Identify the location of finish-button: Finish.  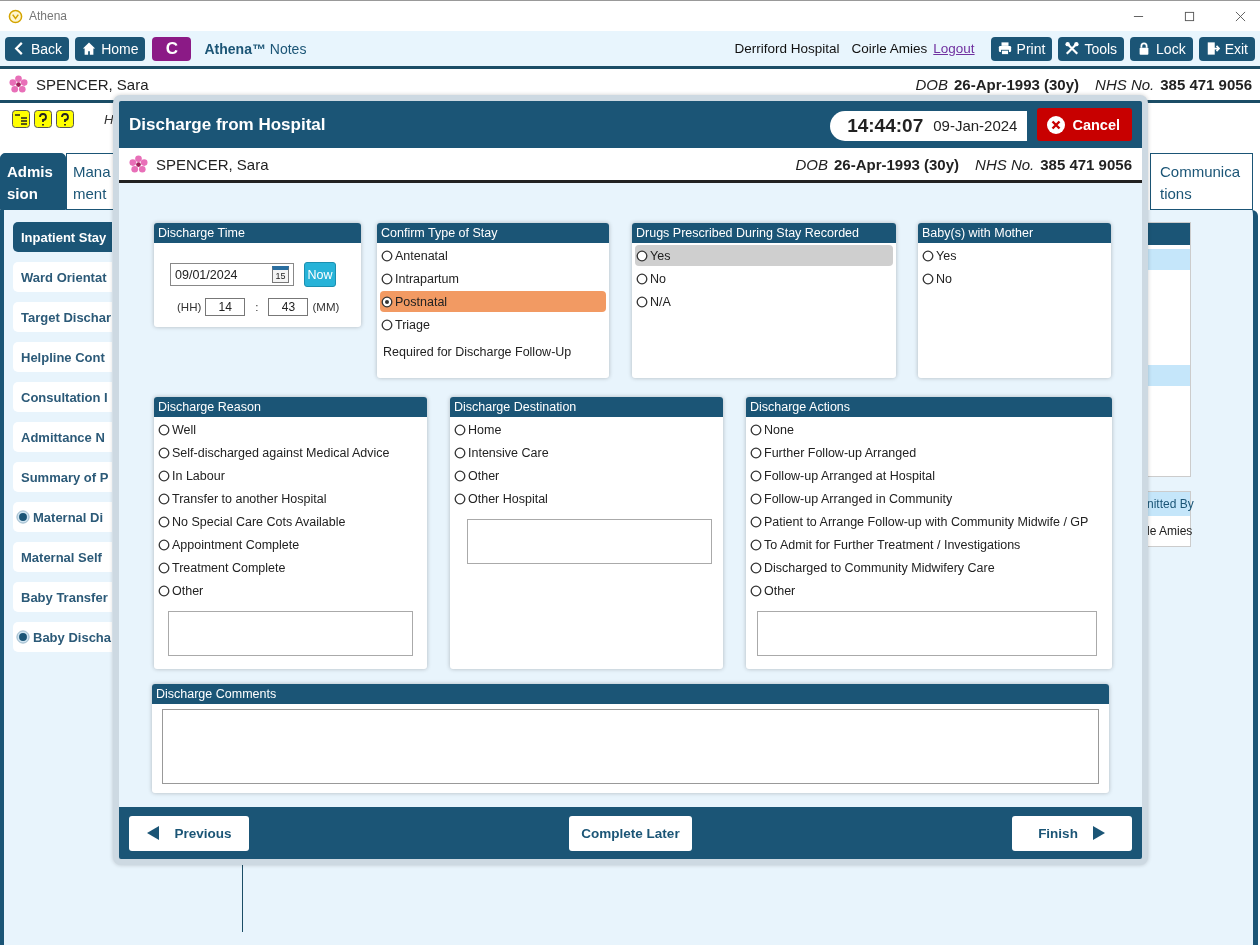
(1072, 833).